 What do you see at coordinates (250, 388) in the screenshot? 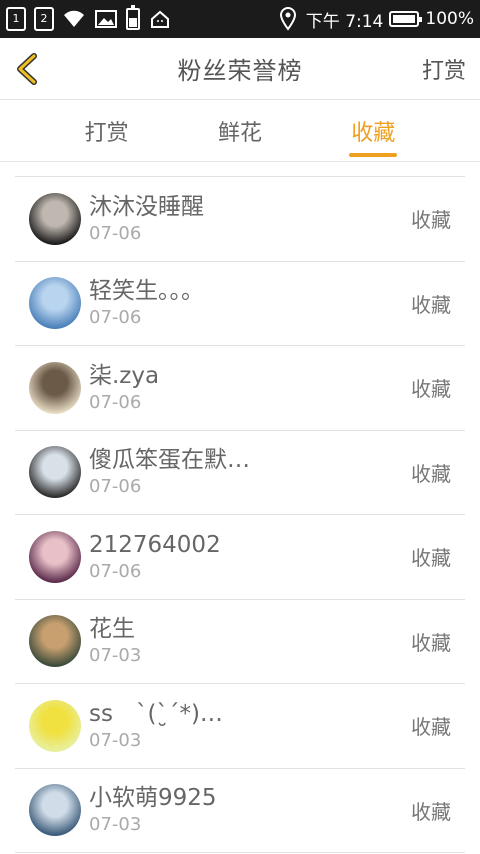
I see `list-item-meta: 柒.zya 07-06` at bounding box center [250, 388].